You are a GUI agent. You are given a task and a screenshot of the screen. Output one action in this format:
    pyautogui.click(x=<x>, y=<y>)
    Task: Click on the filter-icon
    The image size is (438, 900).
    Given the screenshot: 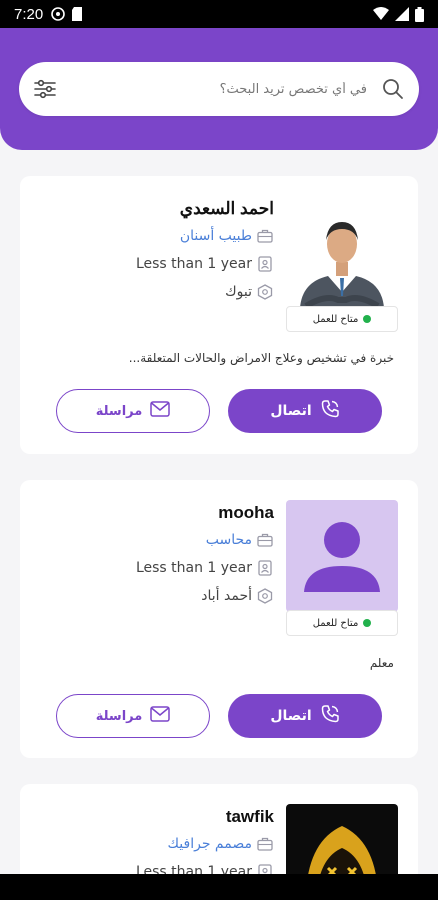 What is the action you would take?
    pyautogui.click(x=45, y=89)
    